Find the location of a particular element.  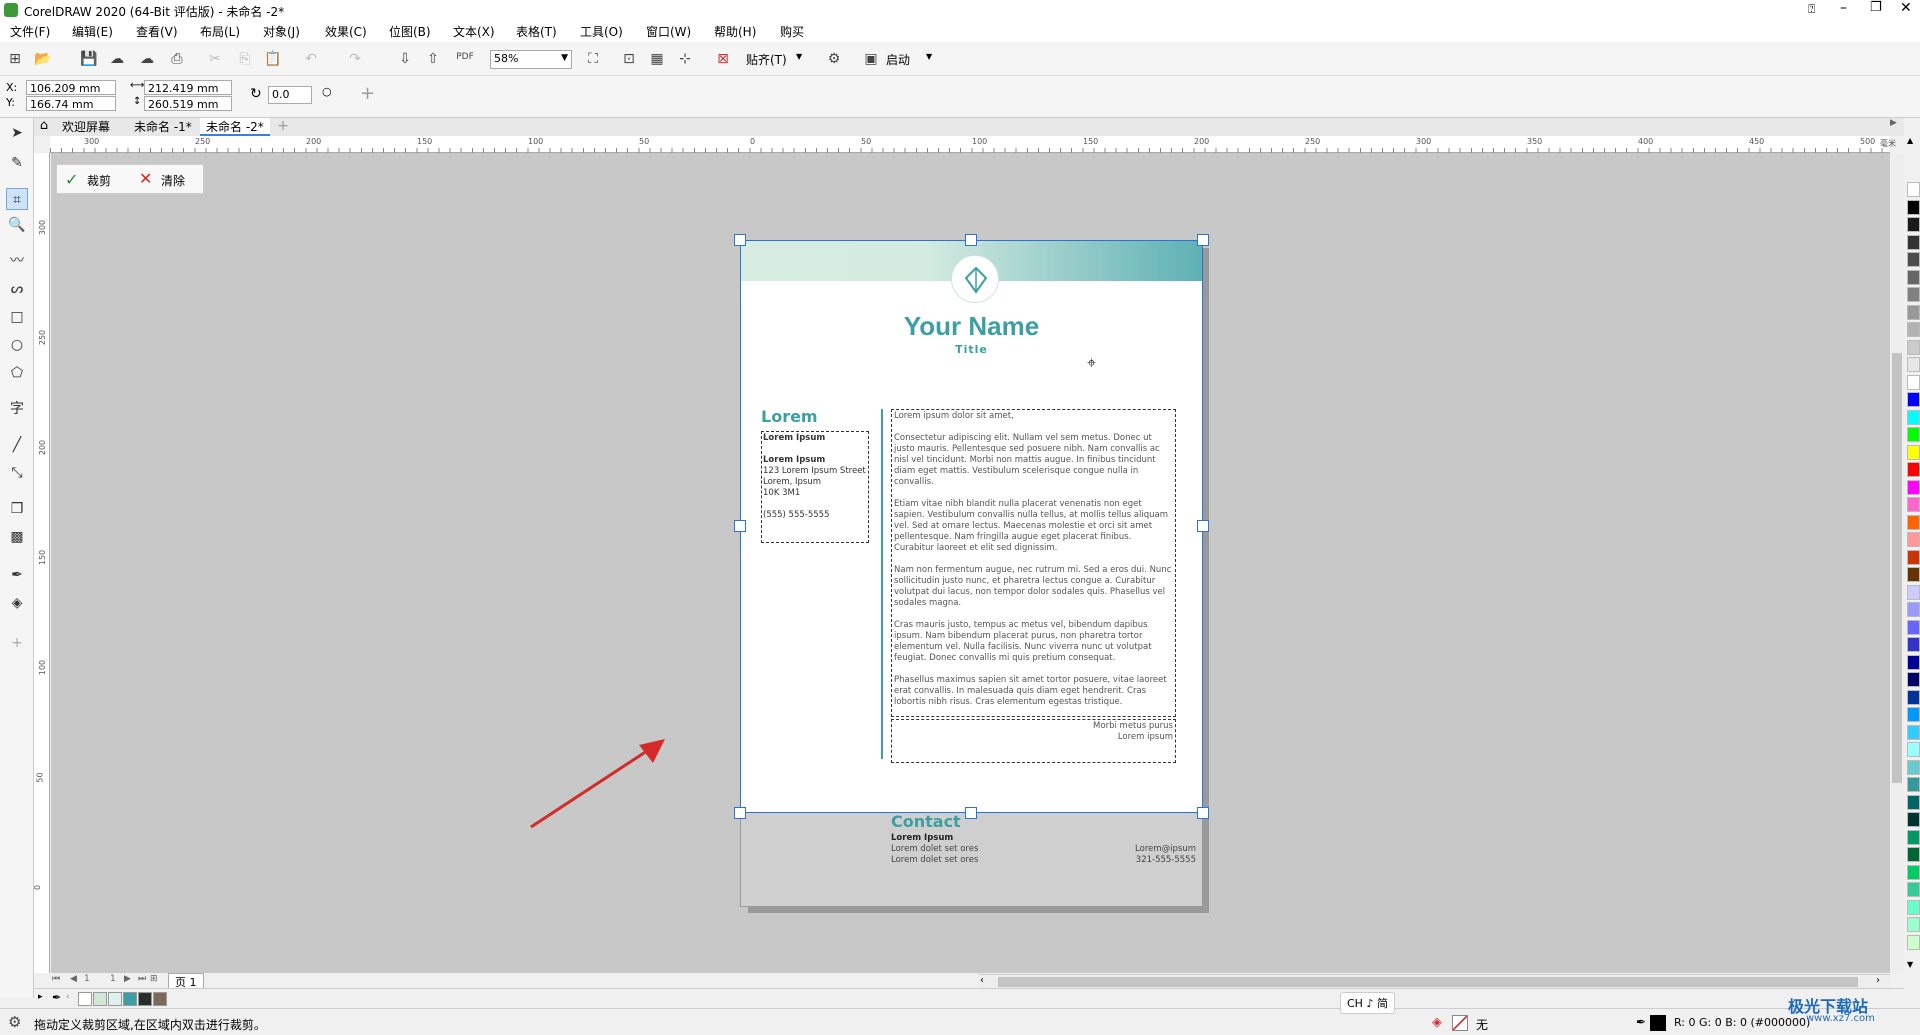

help-icon: ⍰ is located at coordinates (1811, 9).